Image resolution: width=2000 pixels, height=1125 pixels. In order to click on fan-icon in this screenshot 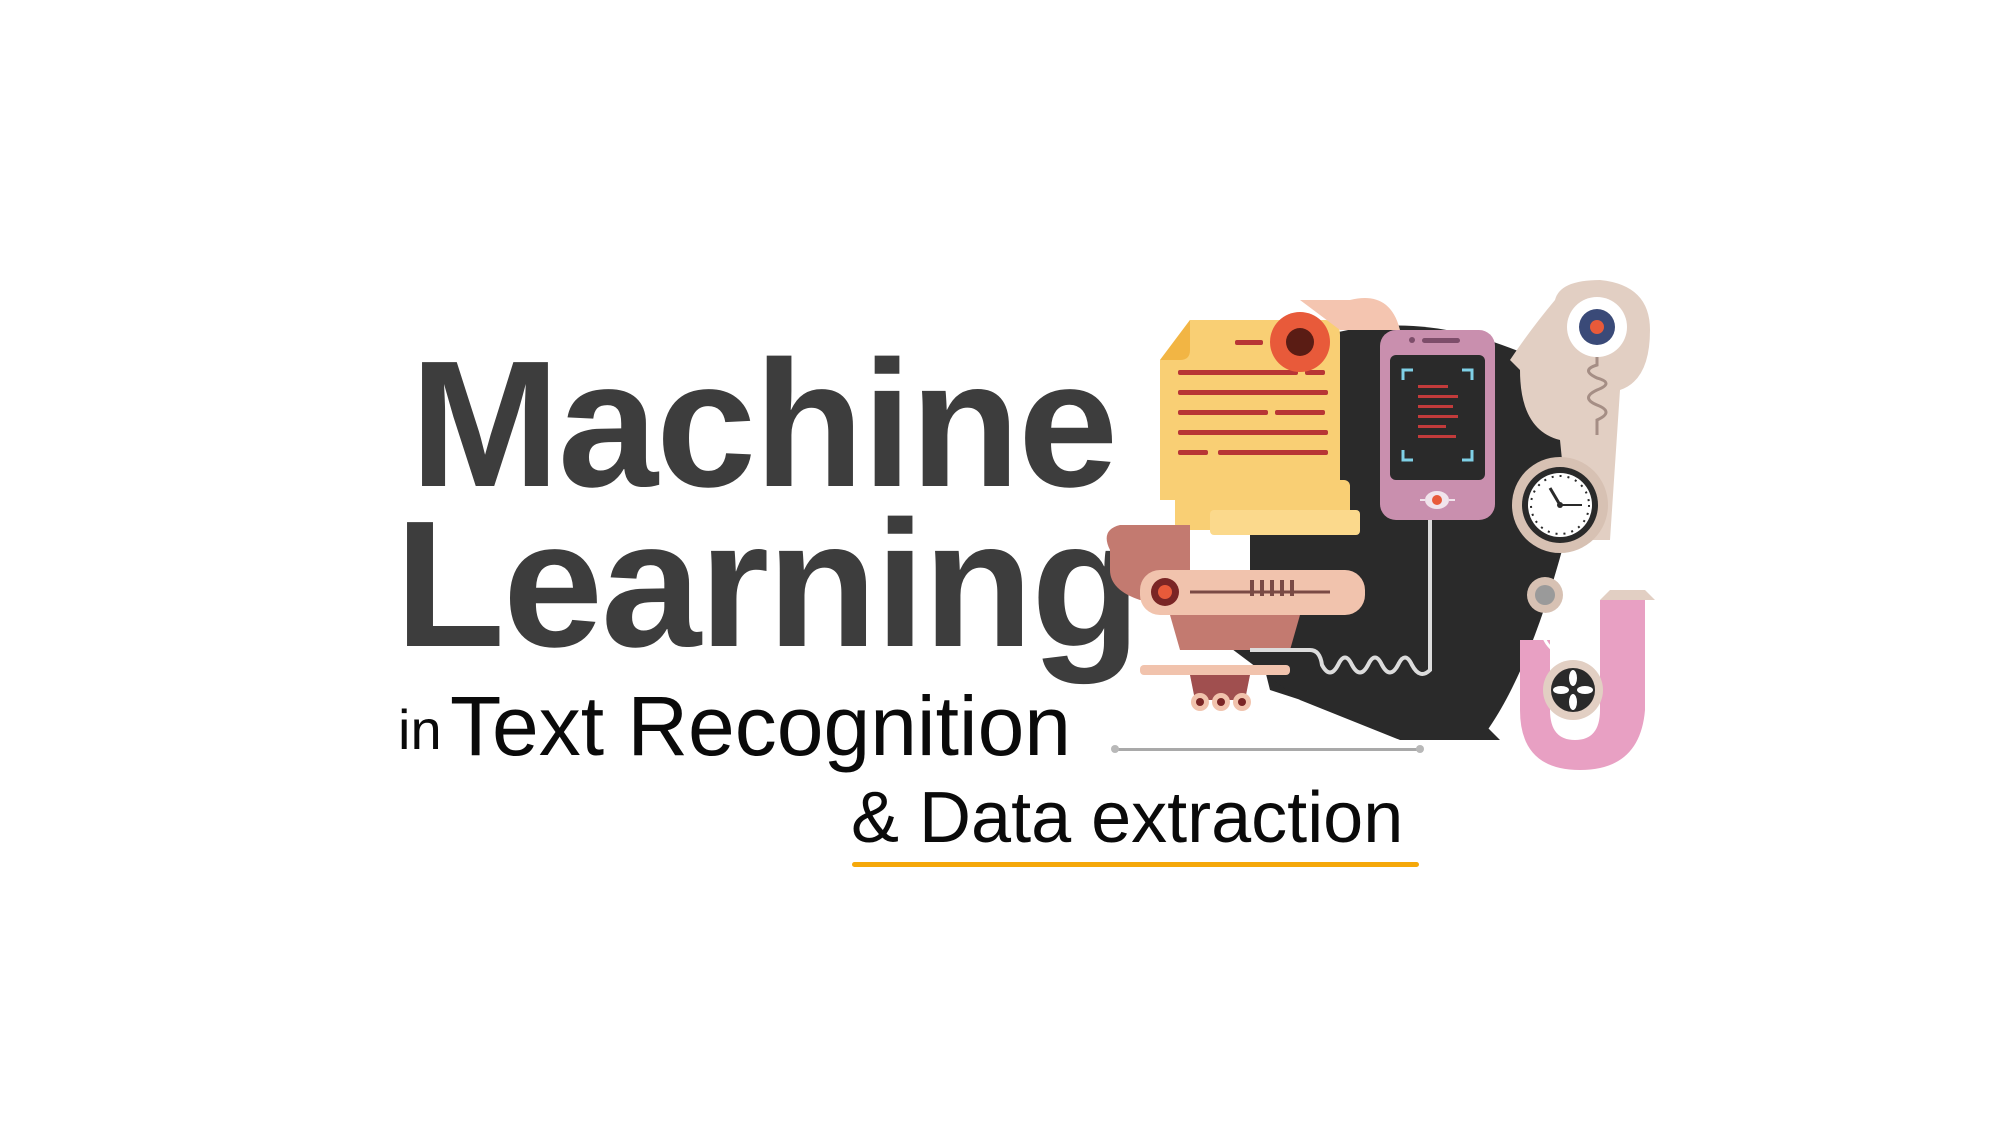, I will do `click(1573, 690)`.